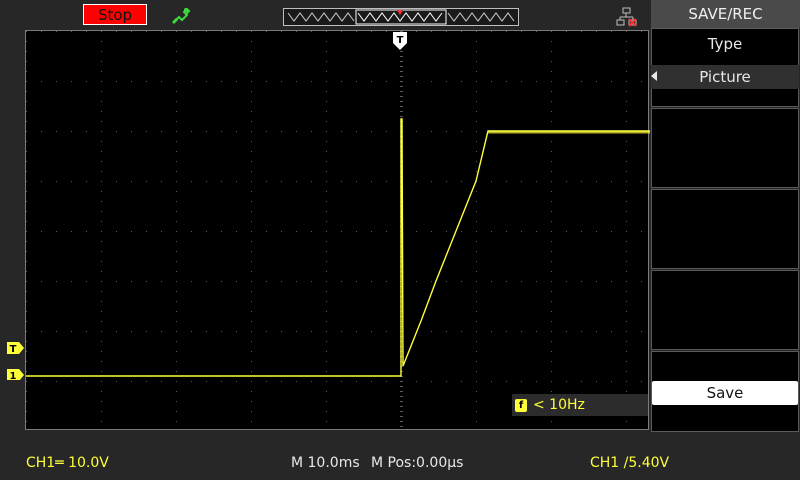  I want to click on type-value-selector: Picture, so click(725, 77).